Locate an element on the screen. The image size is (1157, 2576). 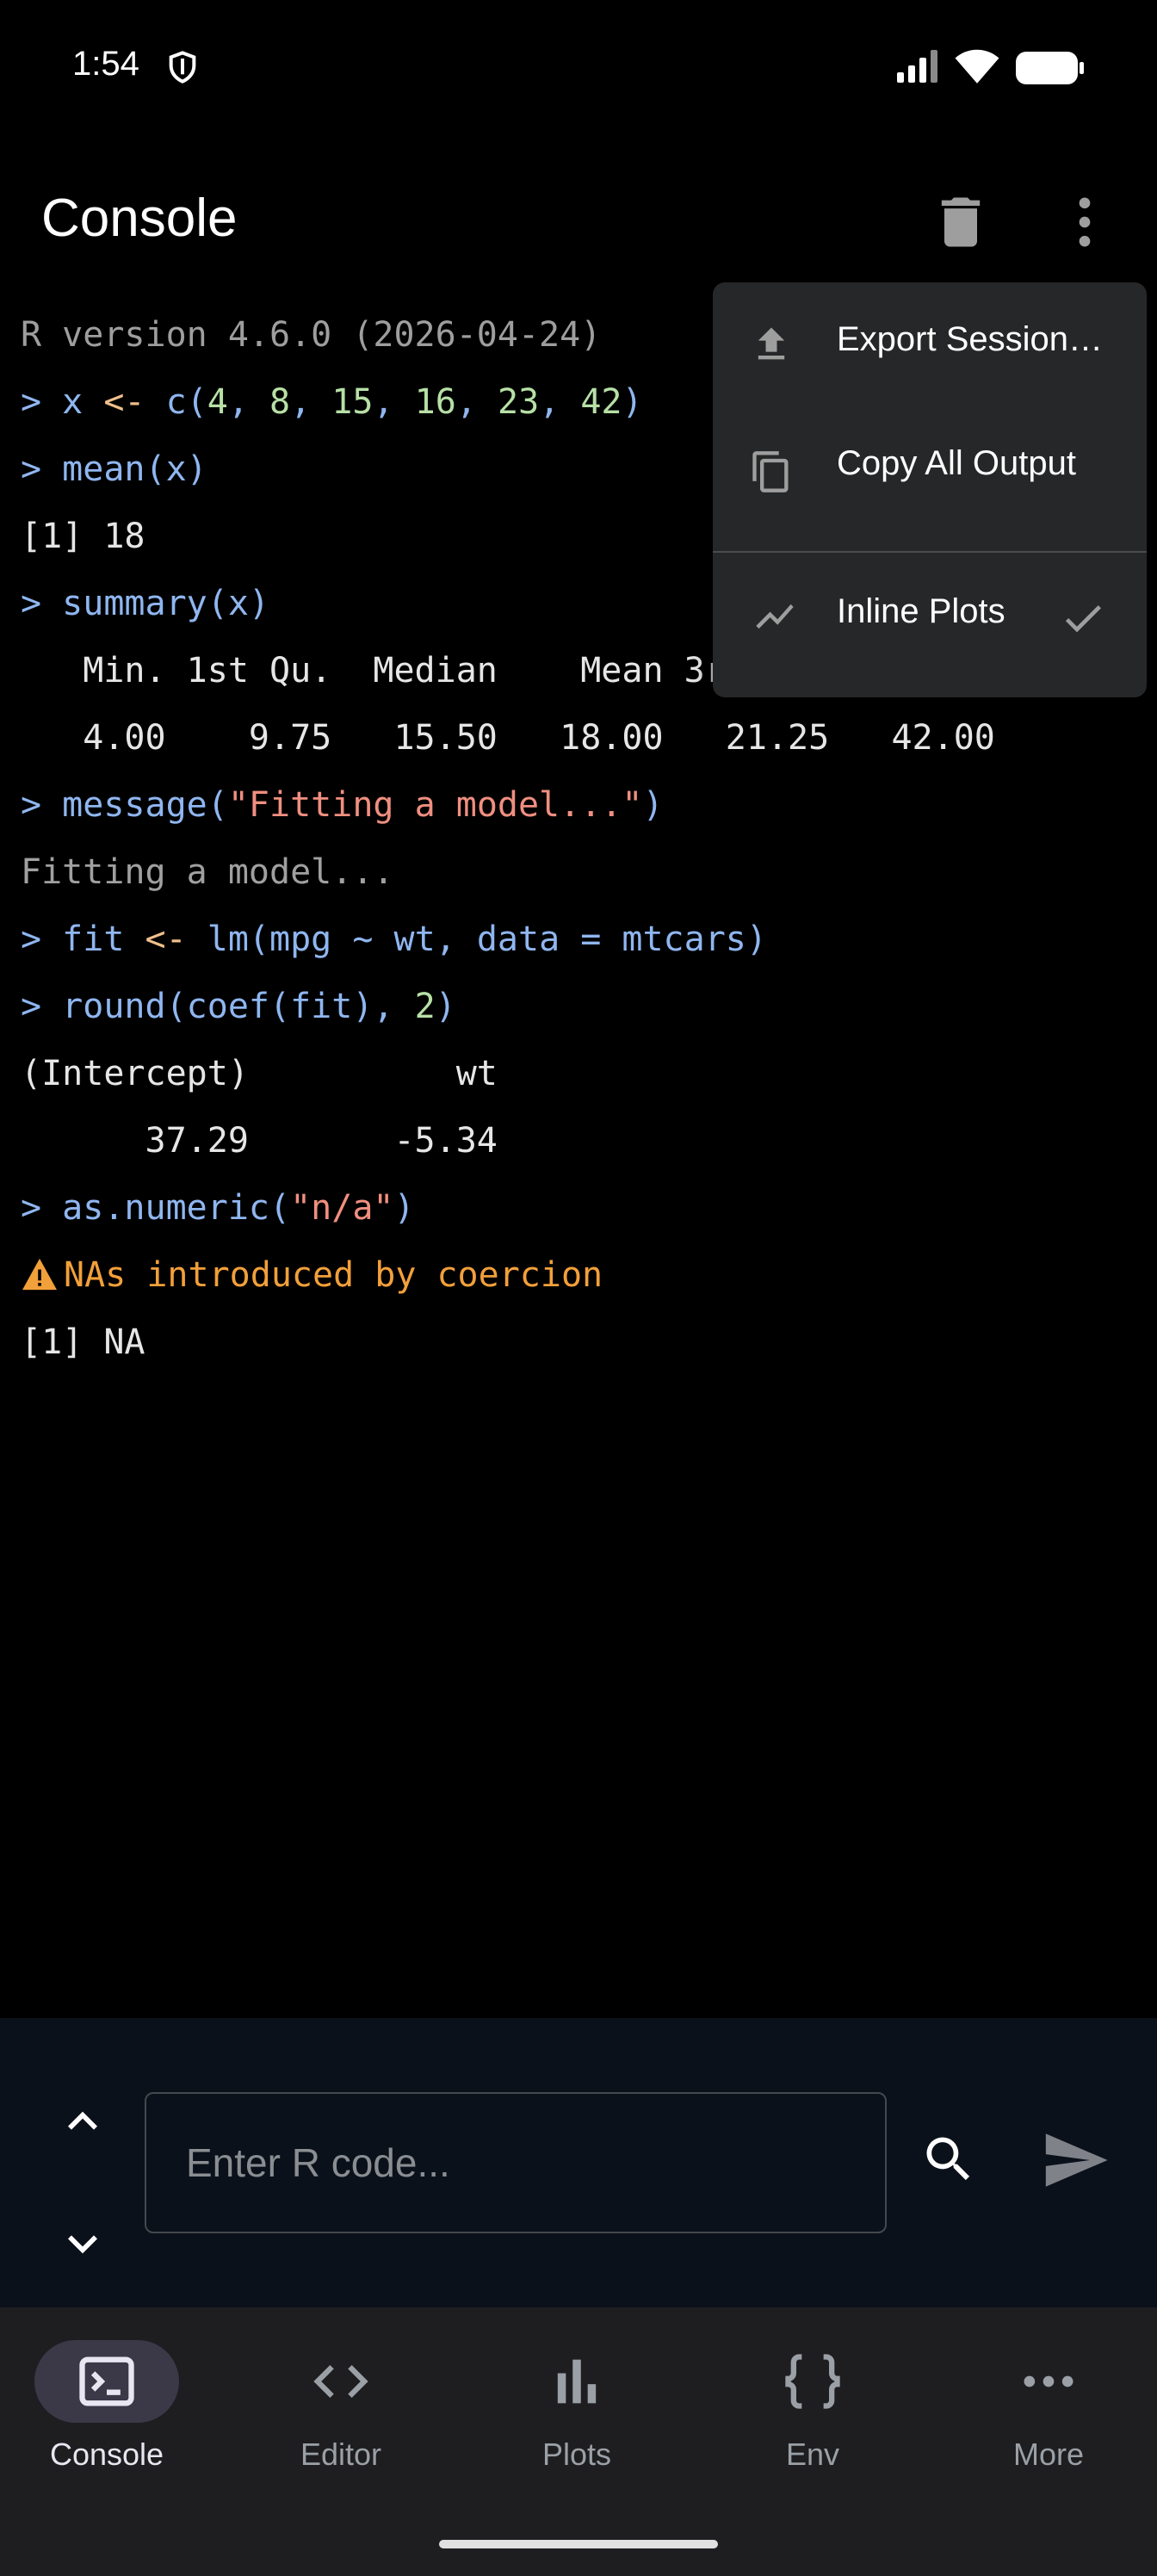
more-horizontal-icon is located at coordinates (1048, 2381).